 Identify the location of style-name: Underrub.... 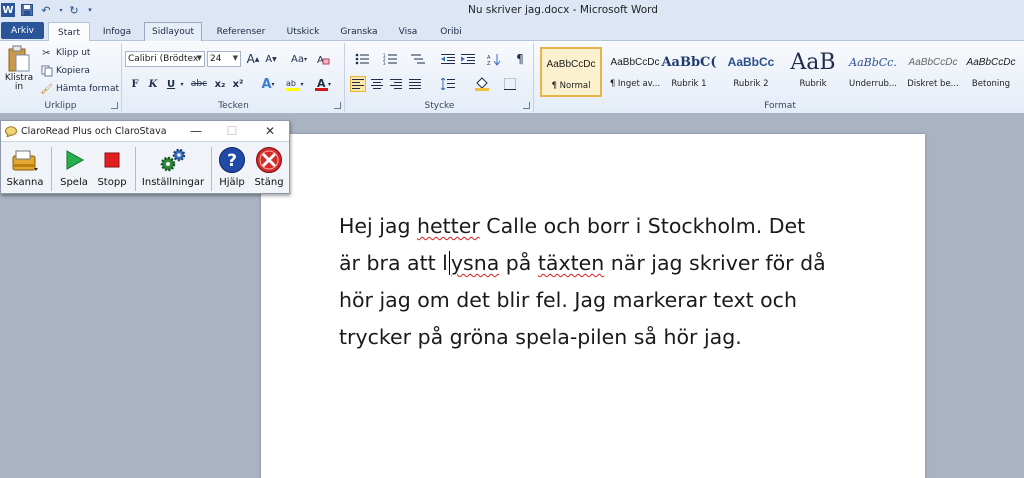
(873, 84).